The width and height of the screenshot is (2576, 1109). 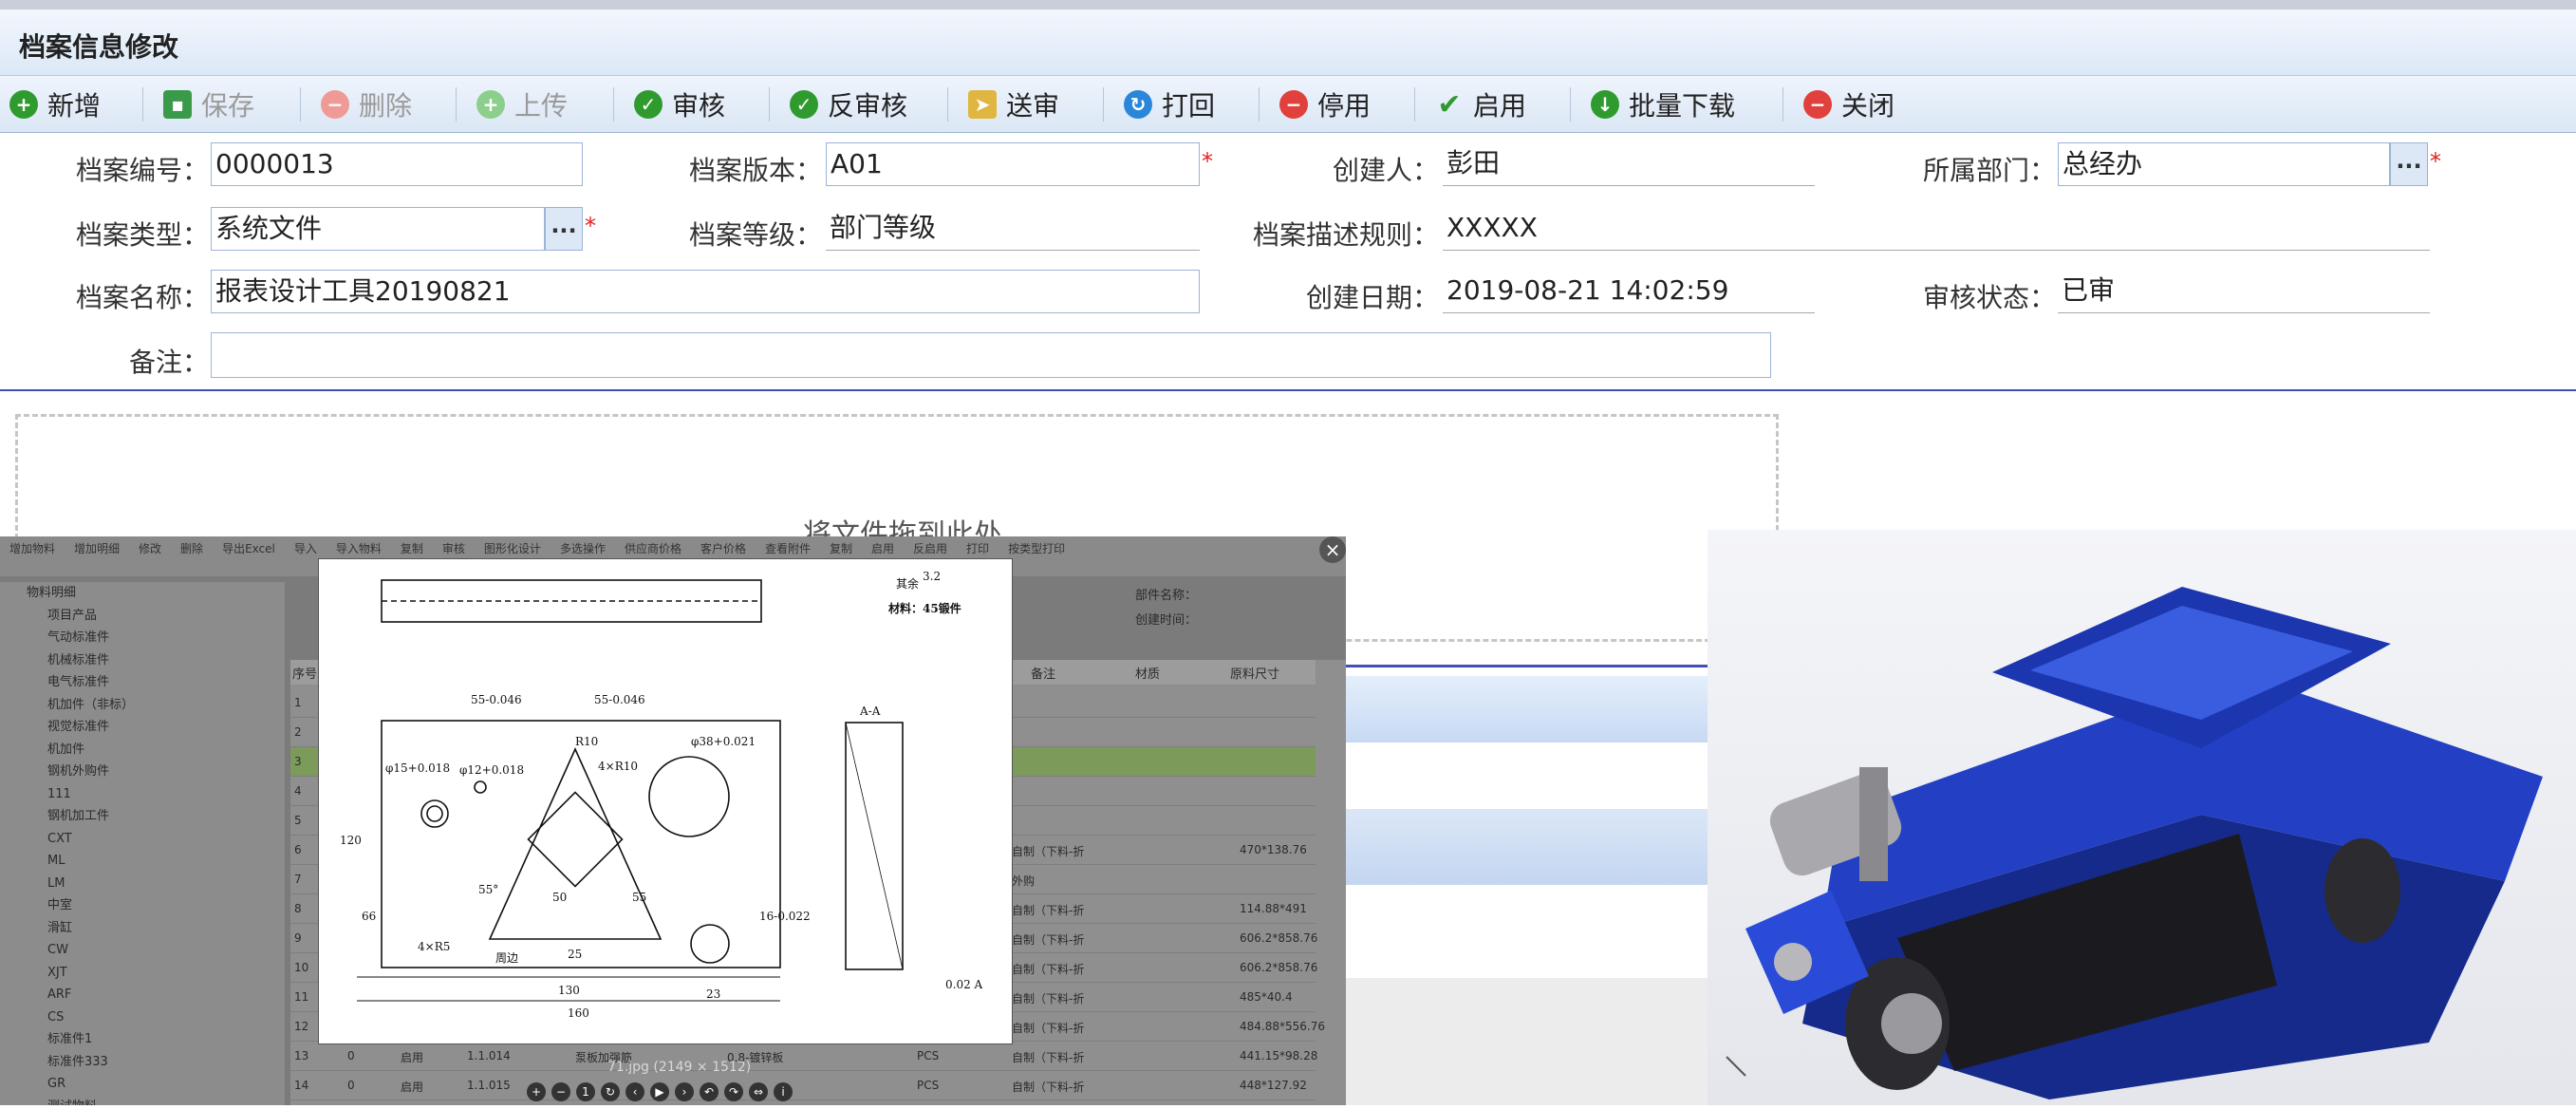 I want to click on upload-label: 上传, so click(x=541, y=106).